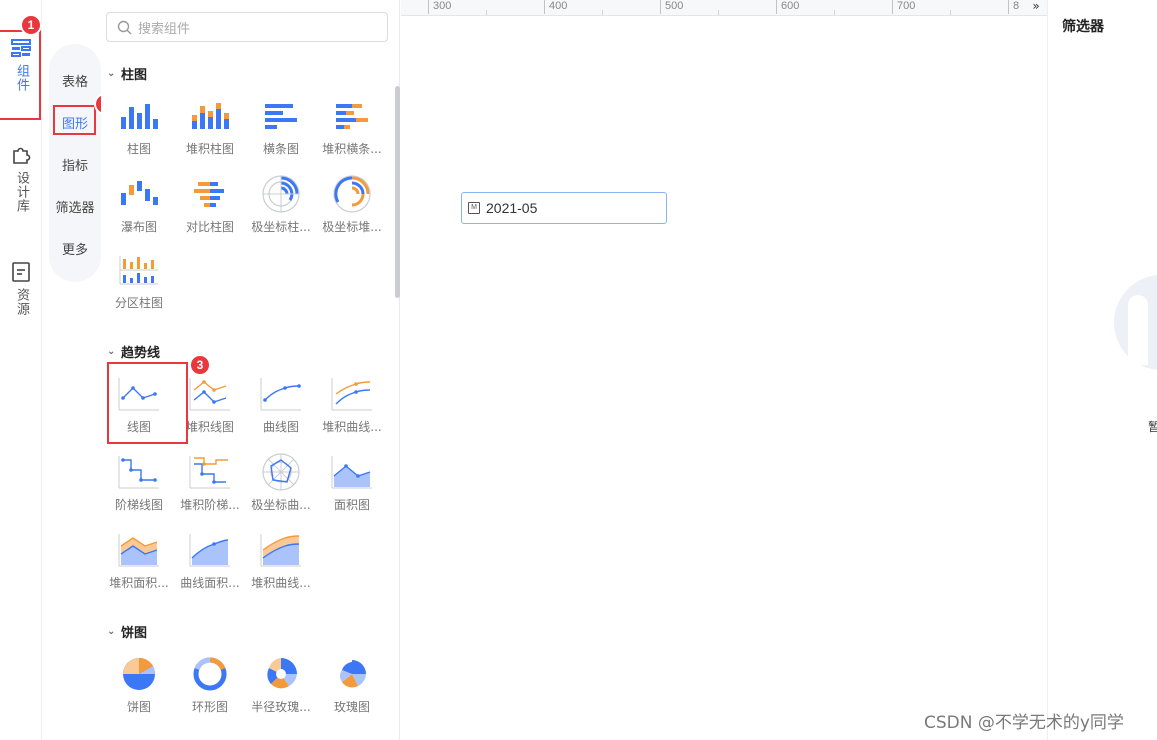  I want to click on ruler-label: 600, so click(787, 7).